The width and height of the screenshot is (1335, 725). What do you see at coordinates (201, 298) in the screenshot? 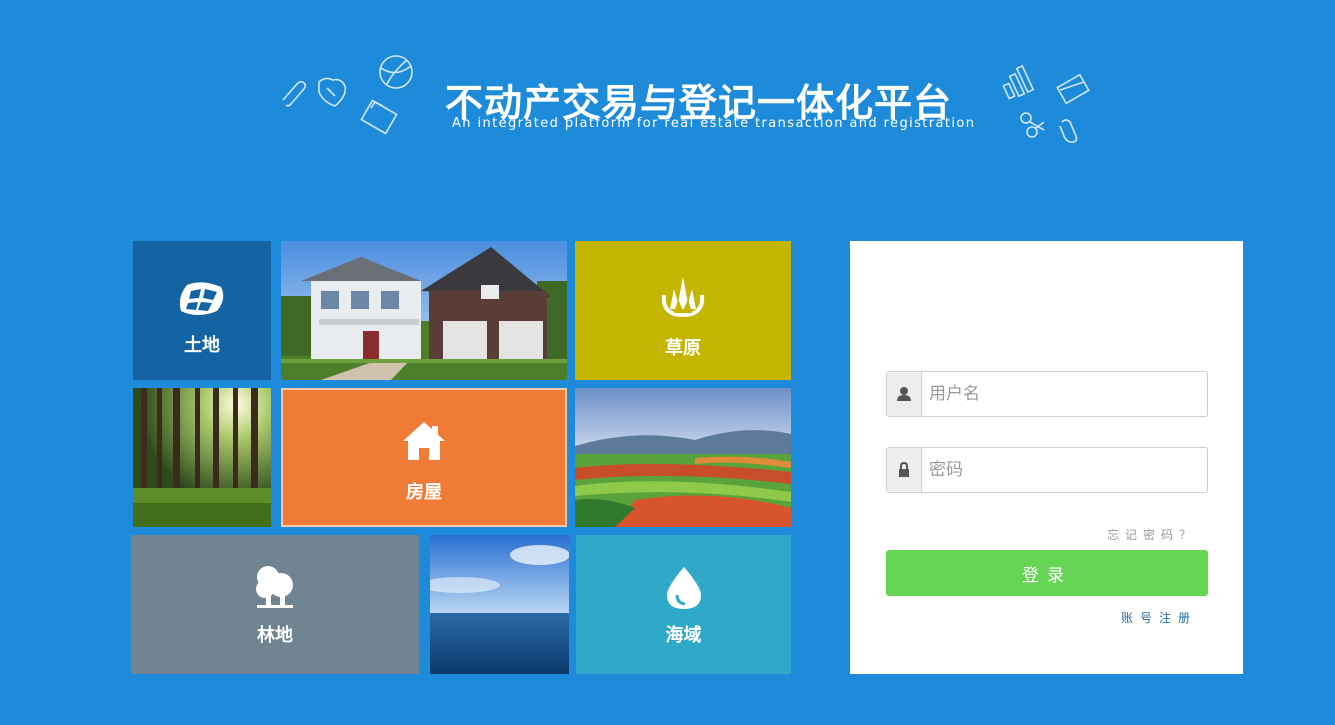
I see `land-icon` at bounding box center [201, 298].